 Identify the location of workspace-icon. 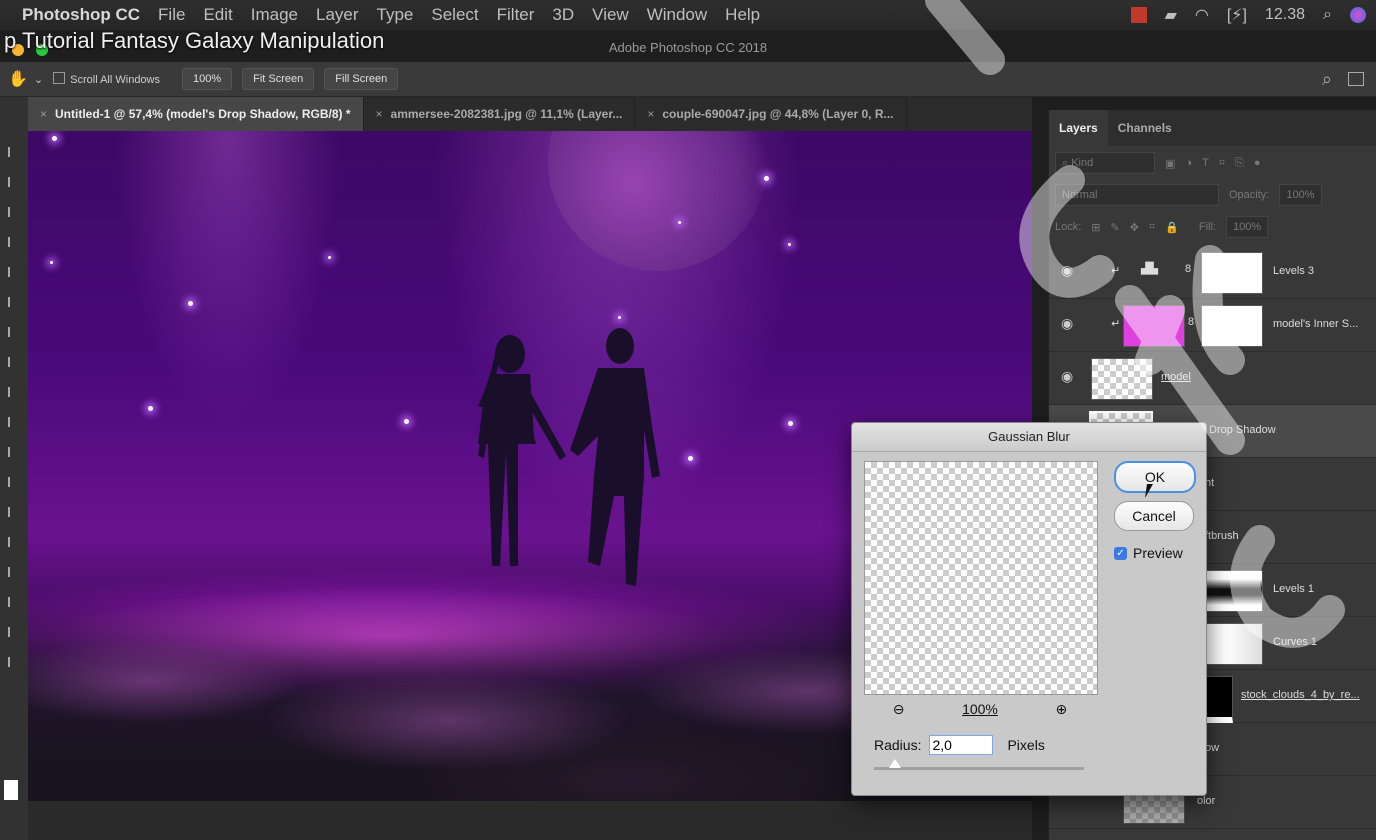
(1356, 79).